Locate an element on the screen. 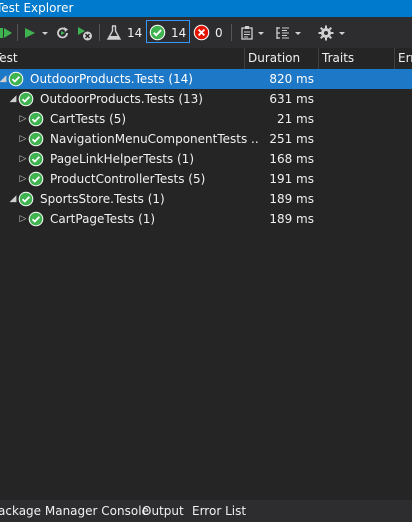 This screenshot has height=522, width=412. test-group-name: OutdoorProducts.Tests (14) is located at coordinates (111, 79).